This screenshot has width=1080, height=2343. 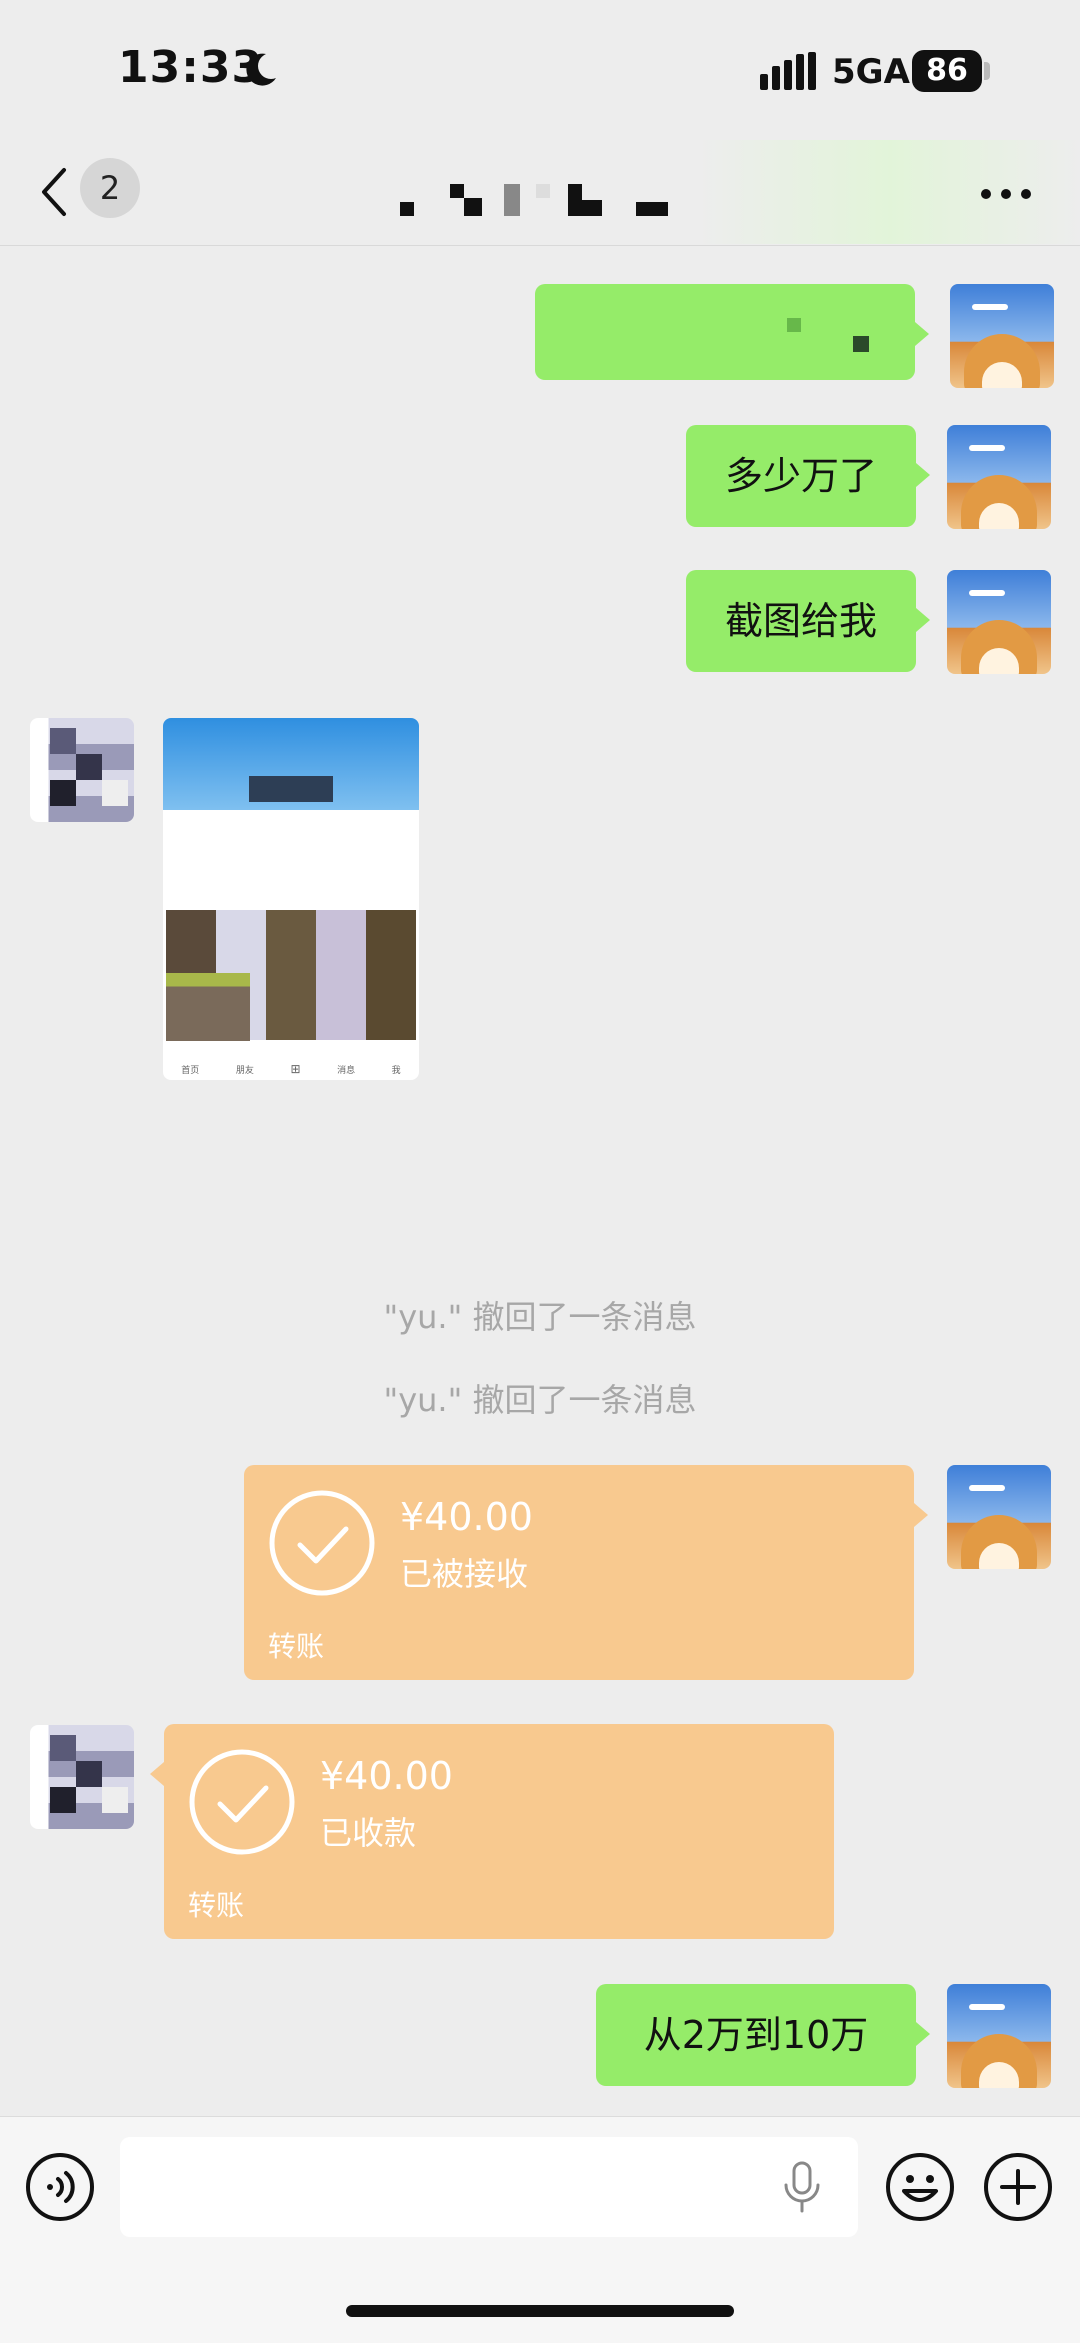 What do you see at coordinates (802, 2188) in the screenshot?
I see `mic-icon` at bounding box center [802, 2188].